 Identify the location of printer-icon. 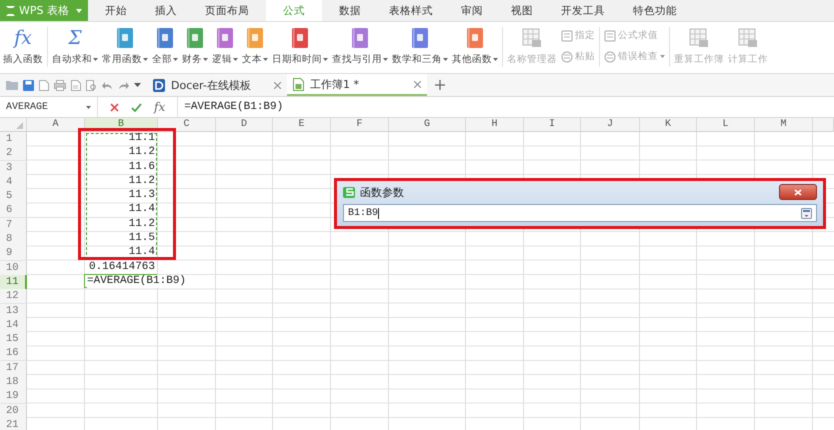
(60, 85).